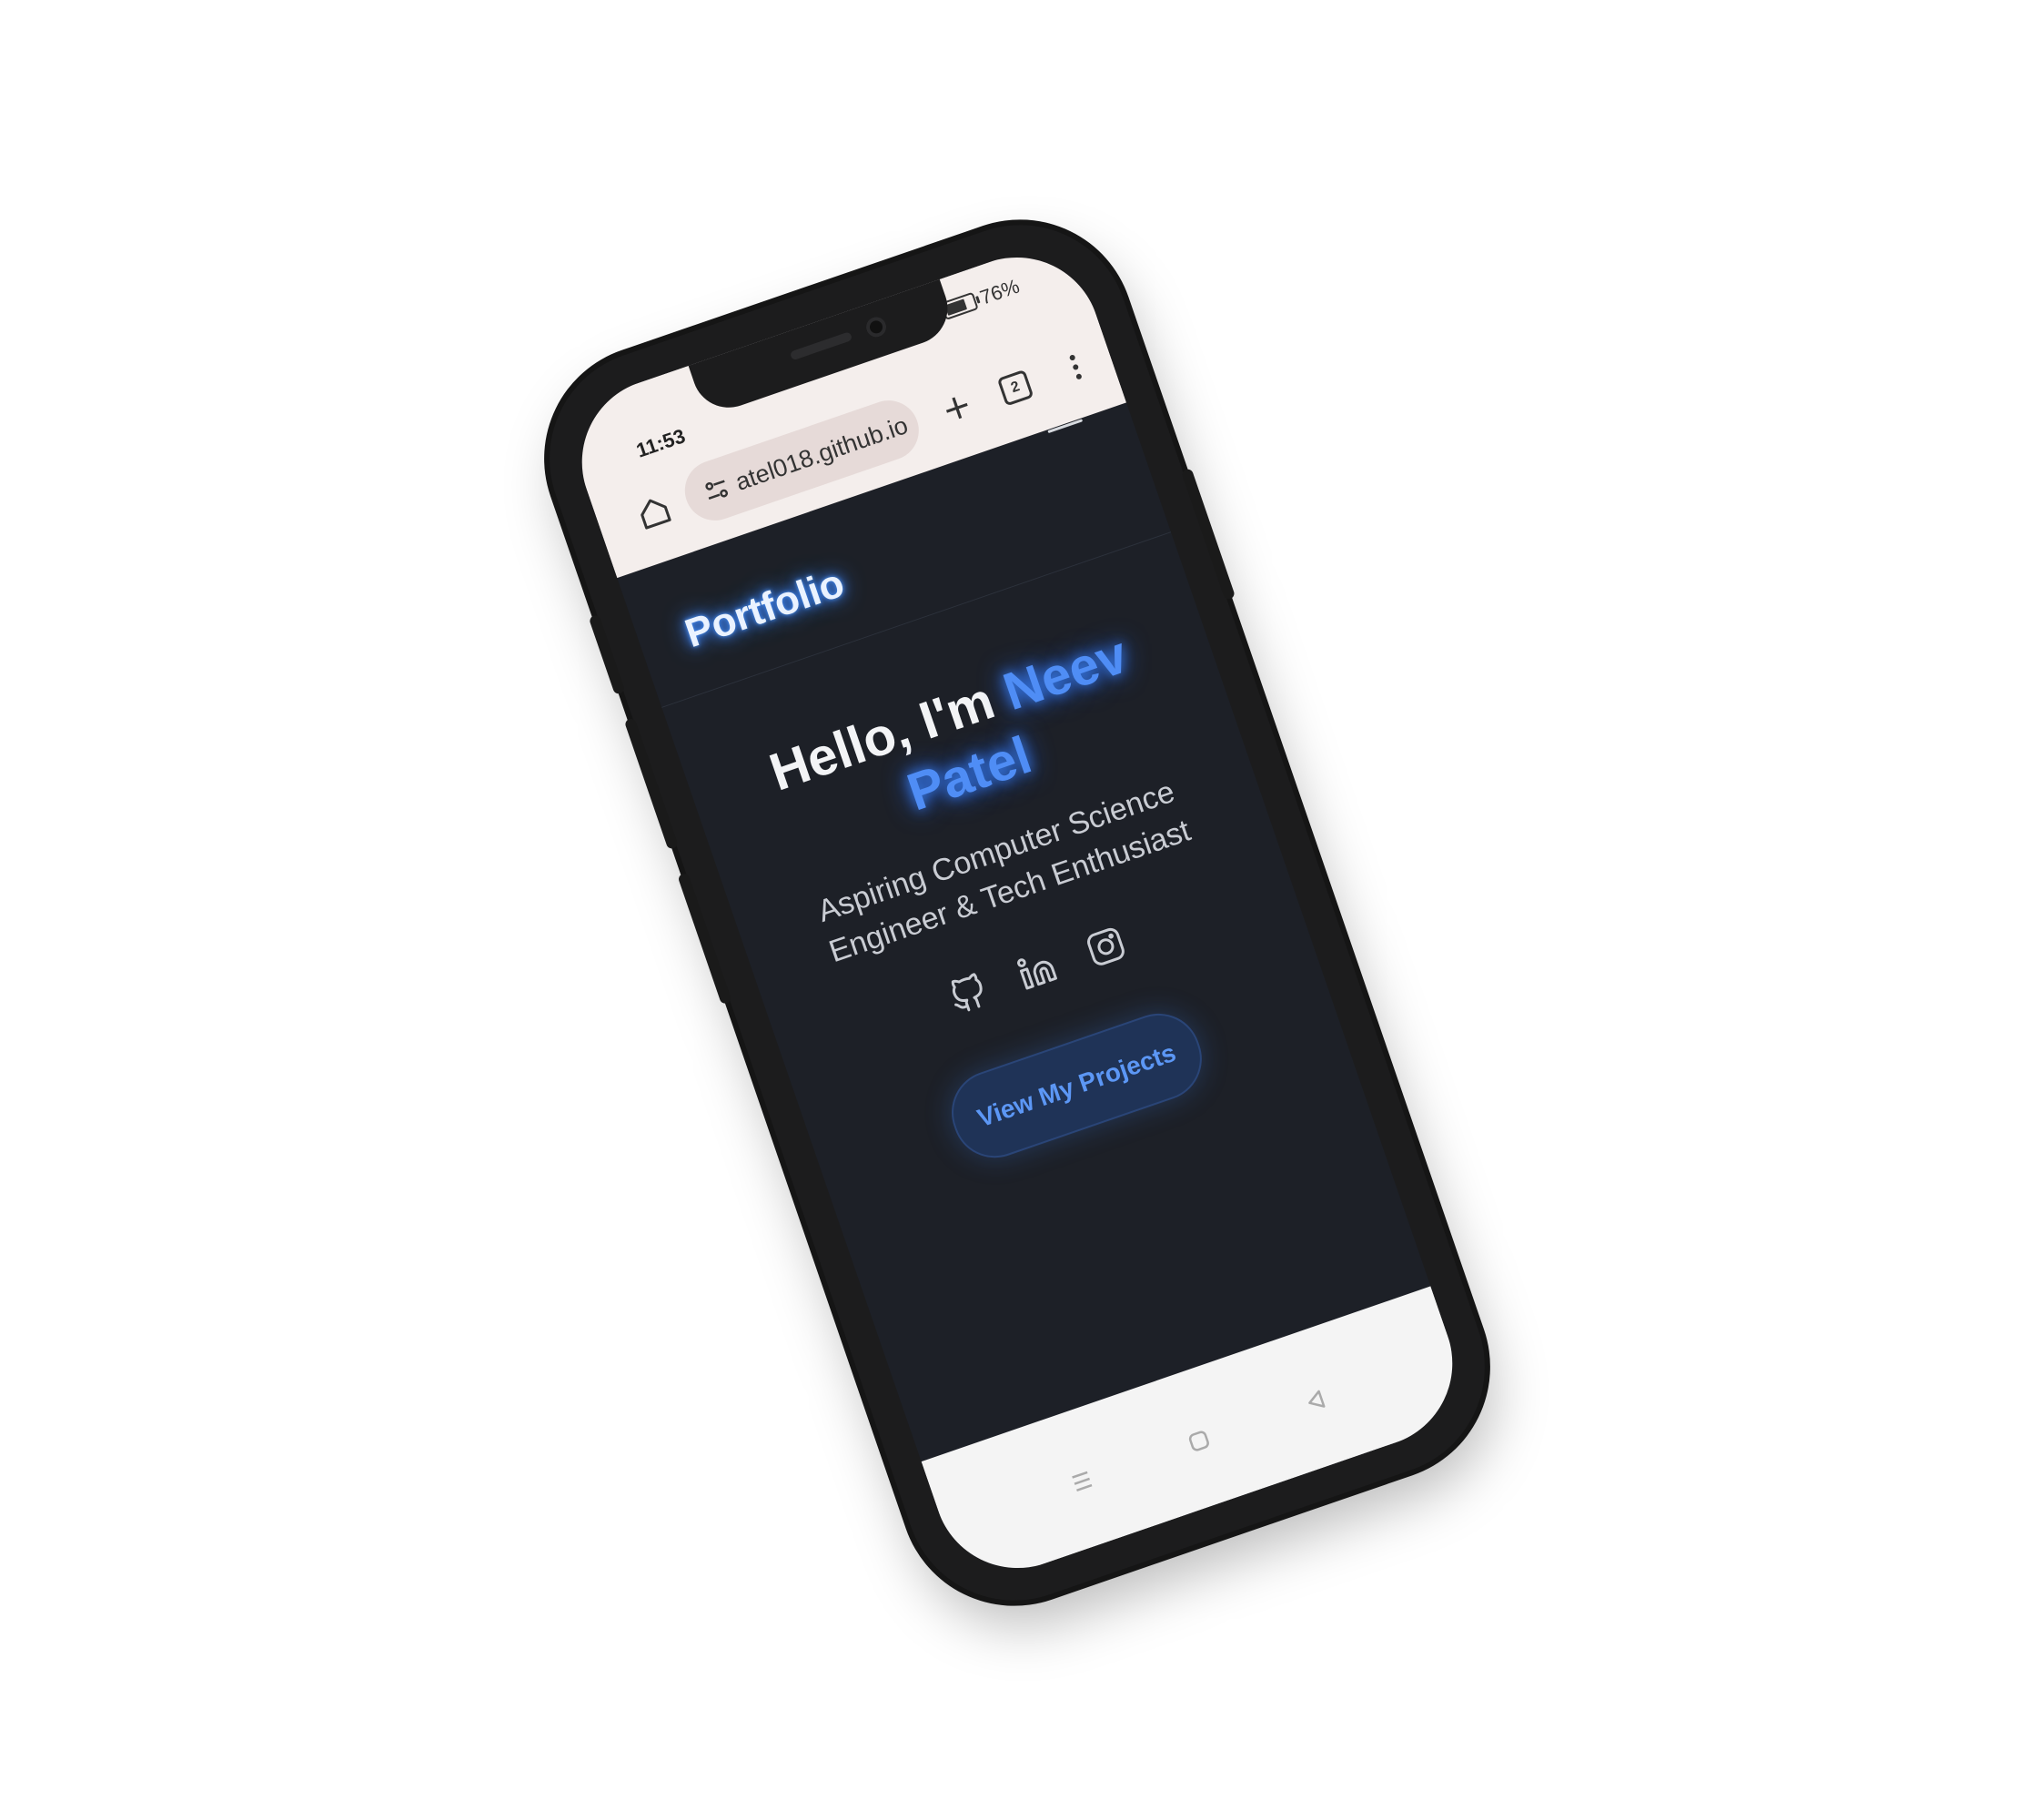  Describe the element at coordinates (765, 609) in the screenshot. I see `brand-logo: Portfolio` at that location.